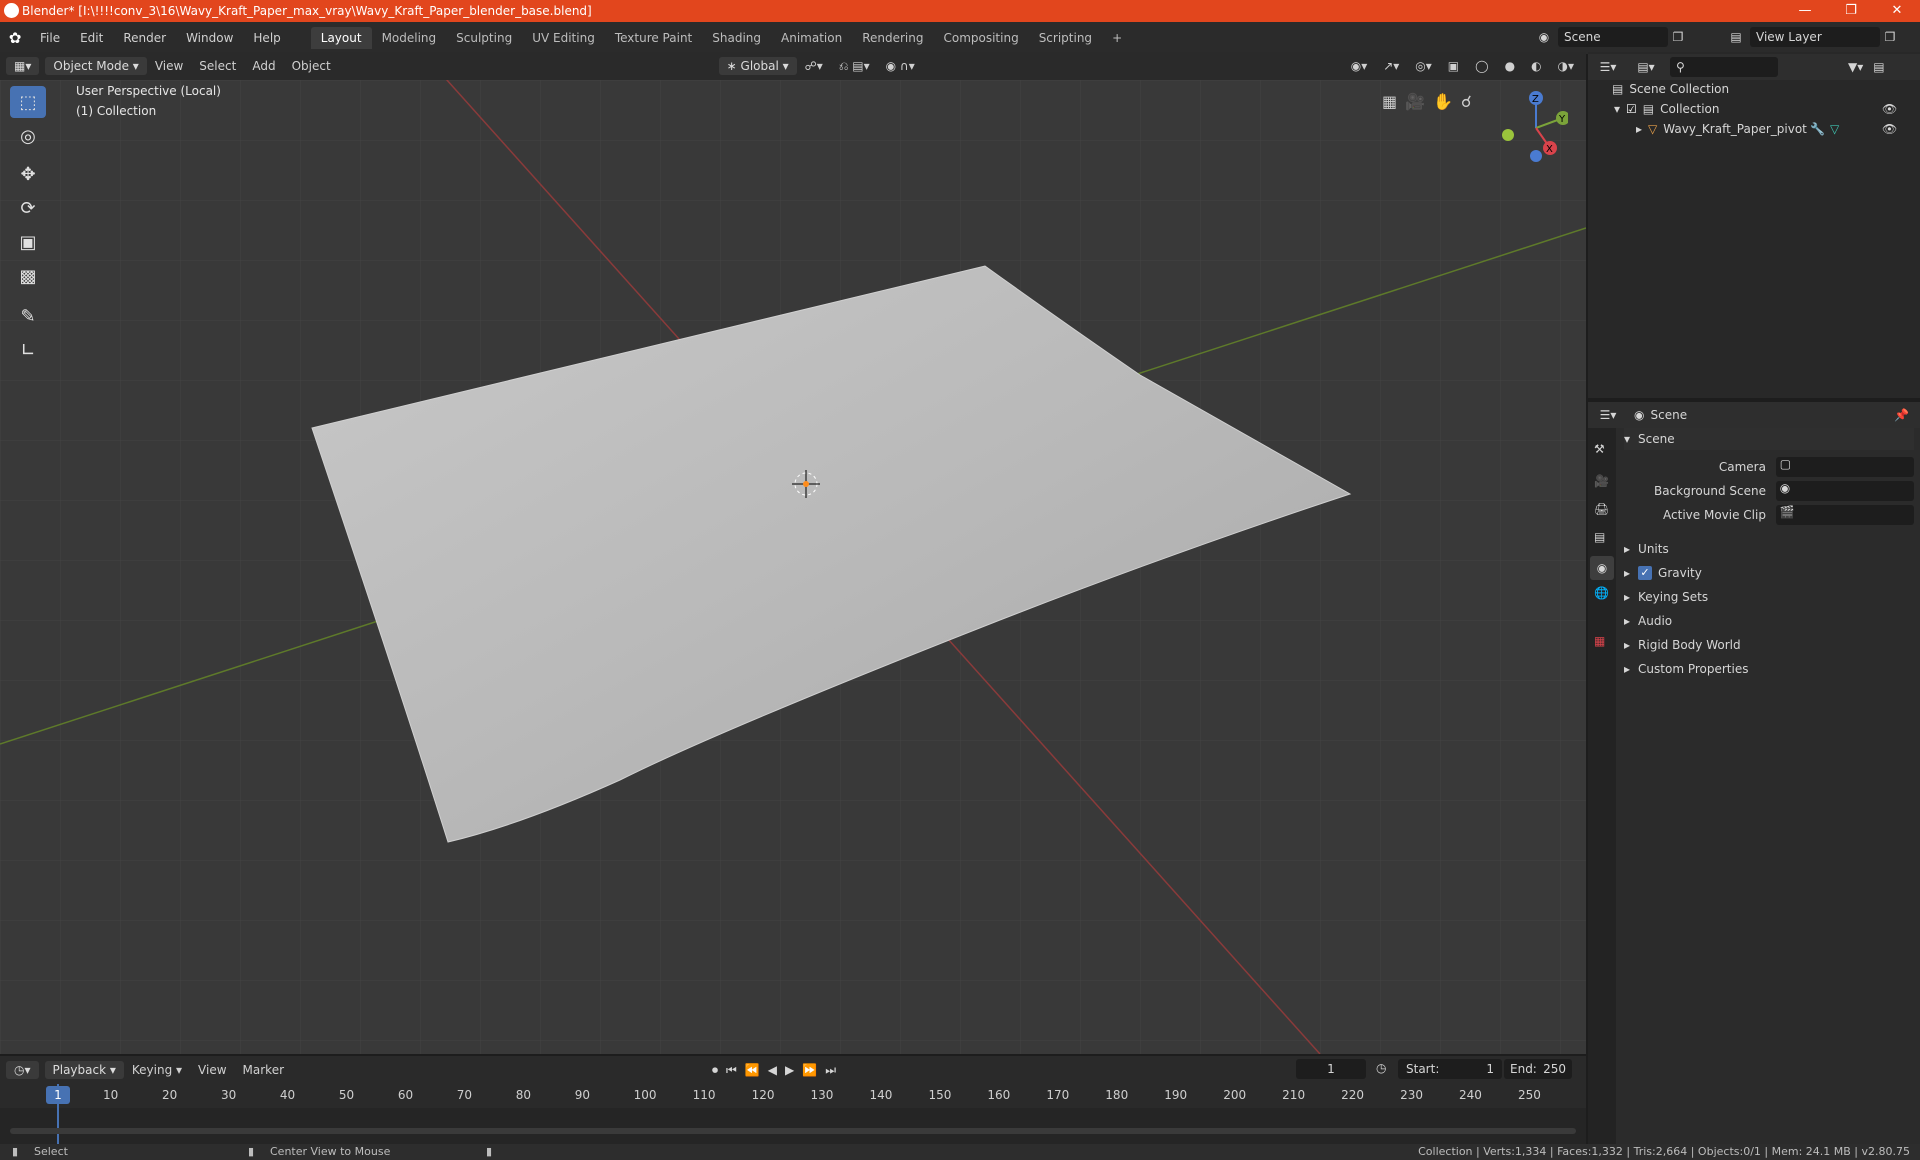  Describe the element at coordinates (263, 1070) in the screenshot. I see `timeline-menu-marker: Marker` at that location.